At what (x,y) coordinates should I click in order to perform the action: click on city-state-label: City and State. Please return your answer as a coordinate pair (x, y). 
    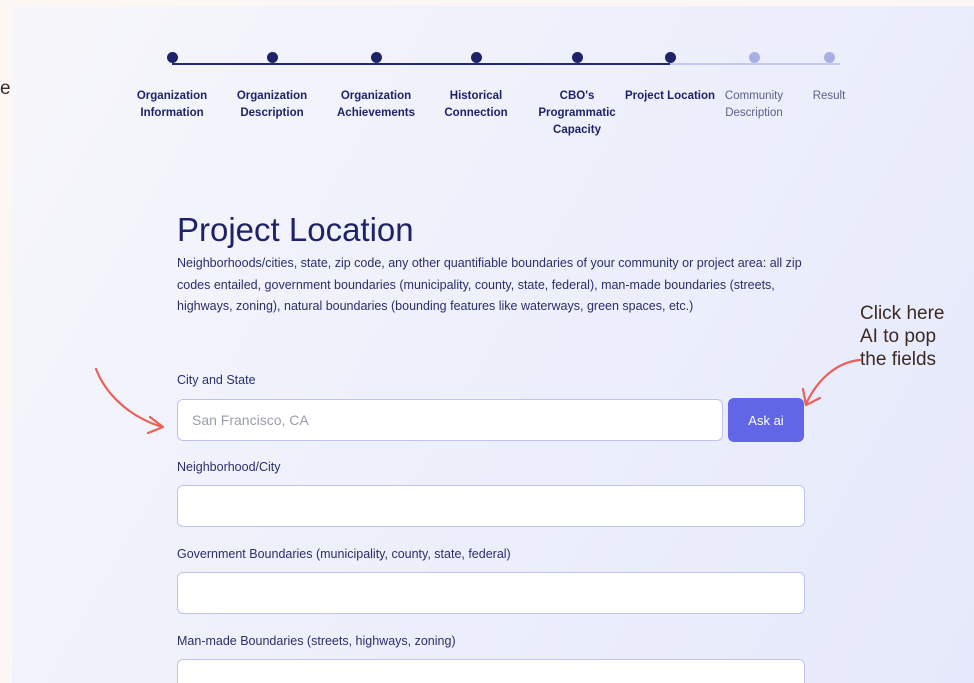
    Looking at the image, I should click on (216, 380).